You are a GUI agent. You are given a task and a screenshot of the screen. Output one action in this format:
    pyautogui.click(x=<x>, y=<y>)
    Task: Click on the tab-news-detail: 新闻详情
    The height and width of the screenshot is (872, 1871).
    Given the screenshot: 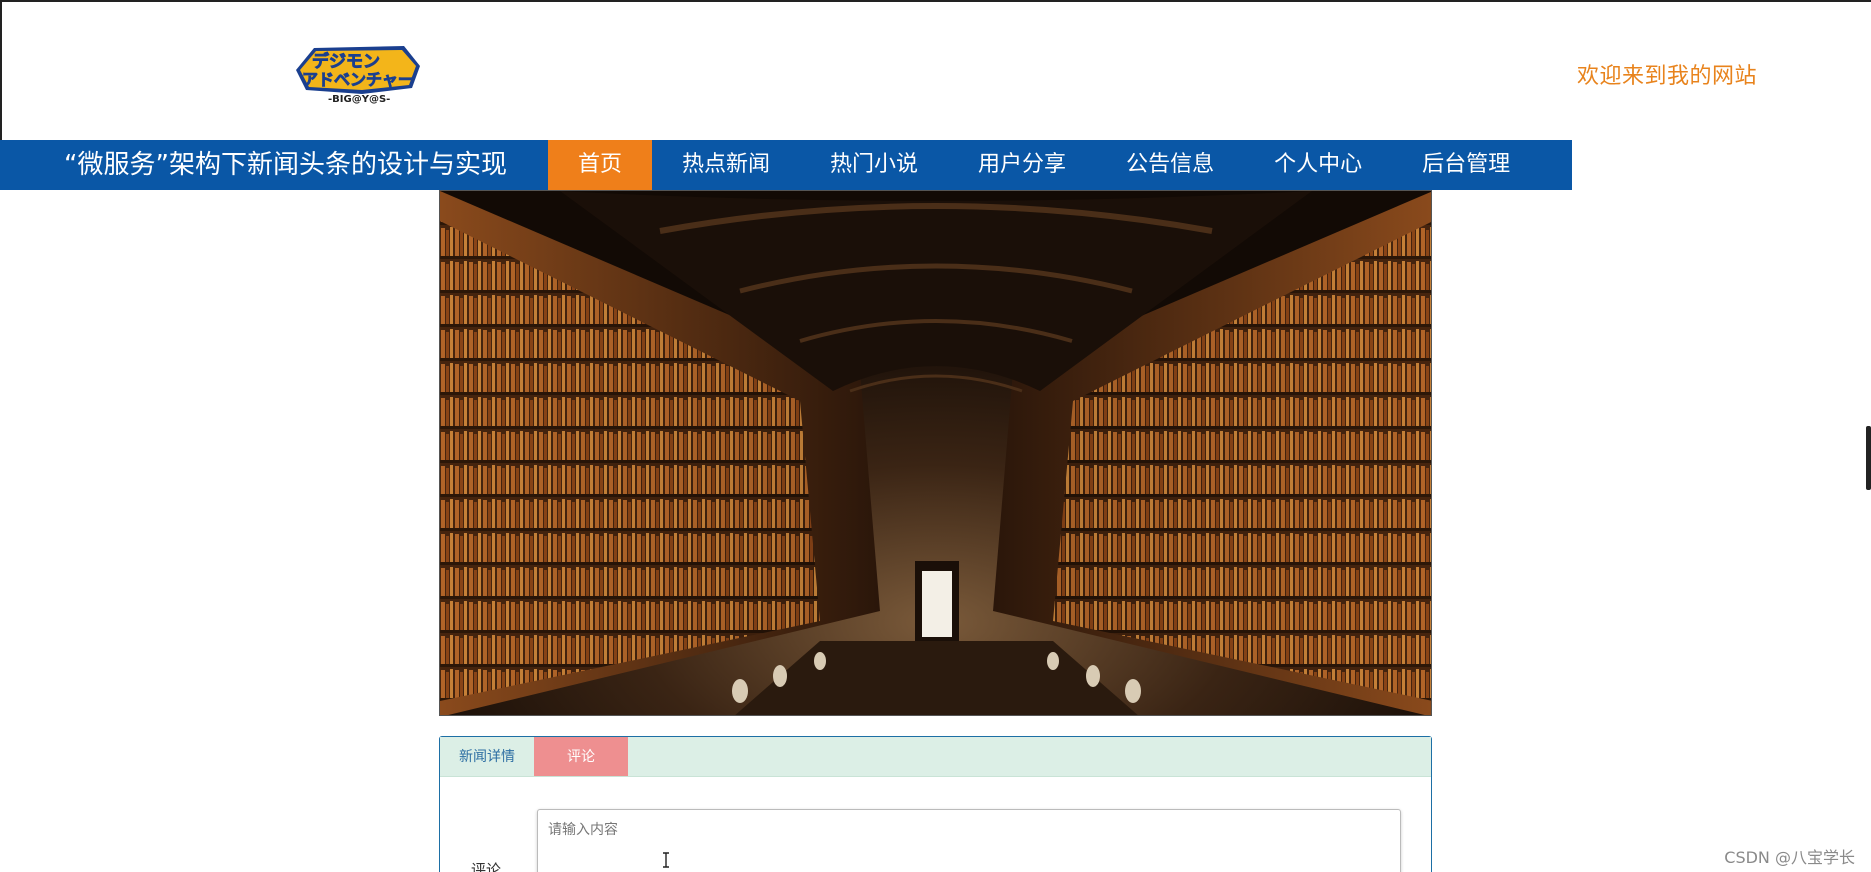 What is the action you would take?
    pyautogui.click(x=487, y=756)
    